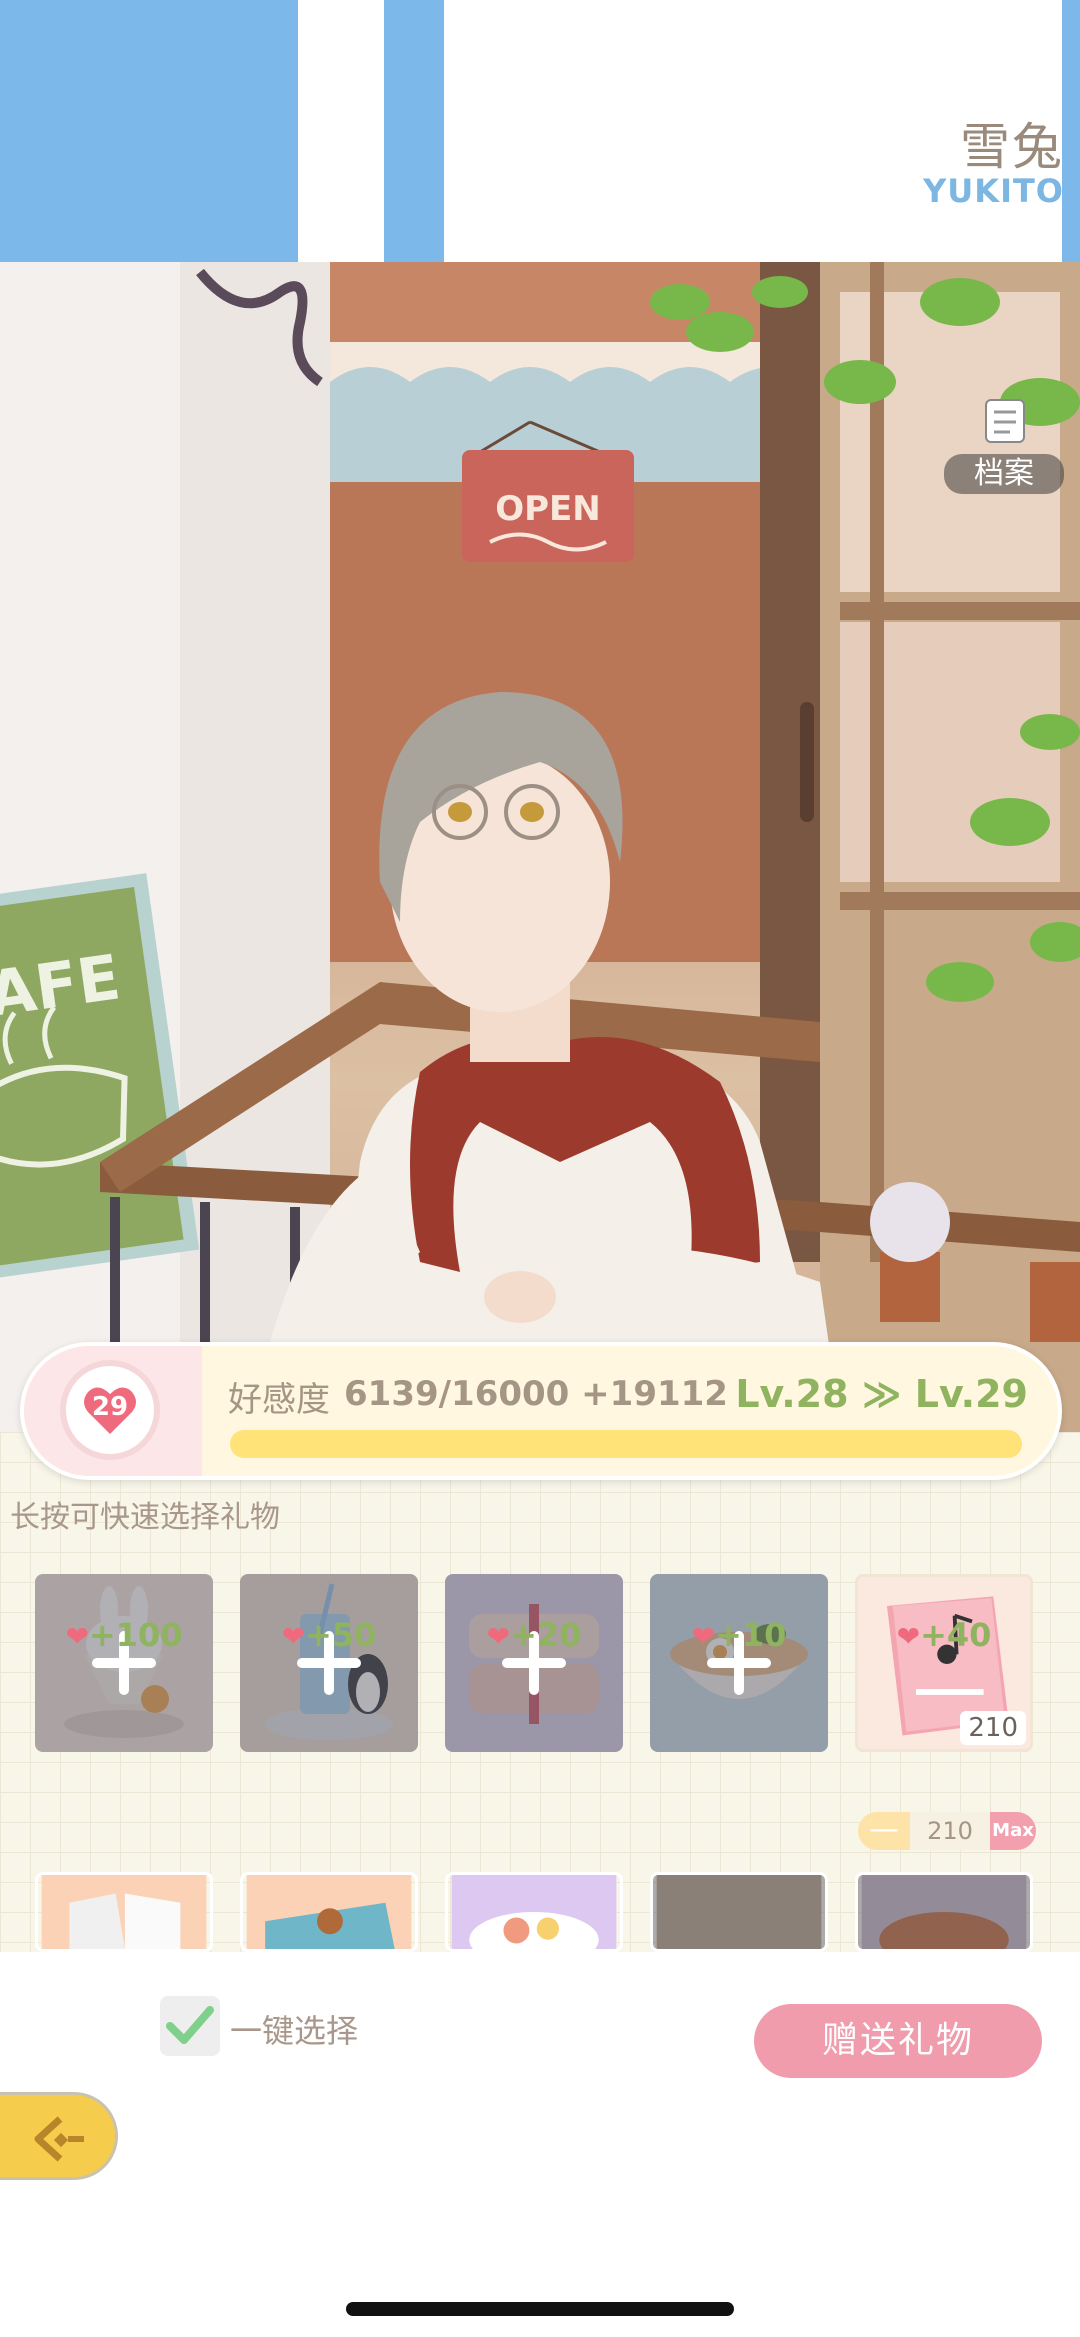 The width and height of the screenshot is (1080, 2337). I want to click on checkmark-icon, so click(190, 2025).